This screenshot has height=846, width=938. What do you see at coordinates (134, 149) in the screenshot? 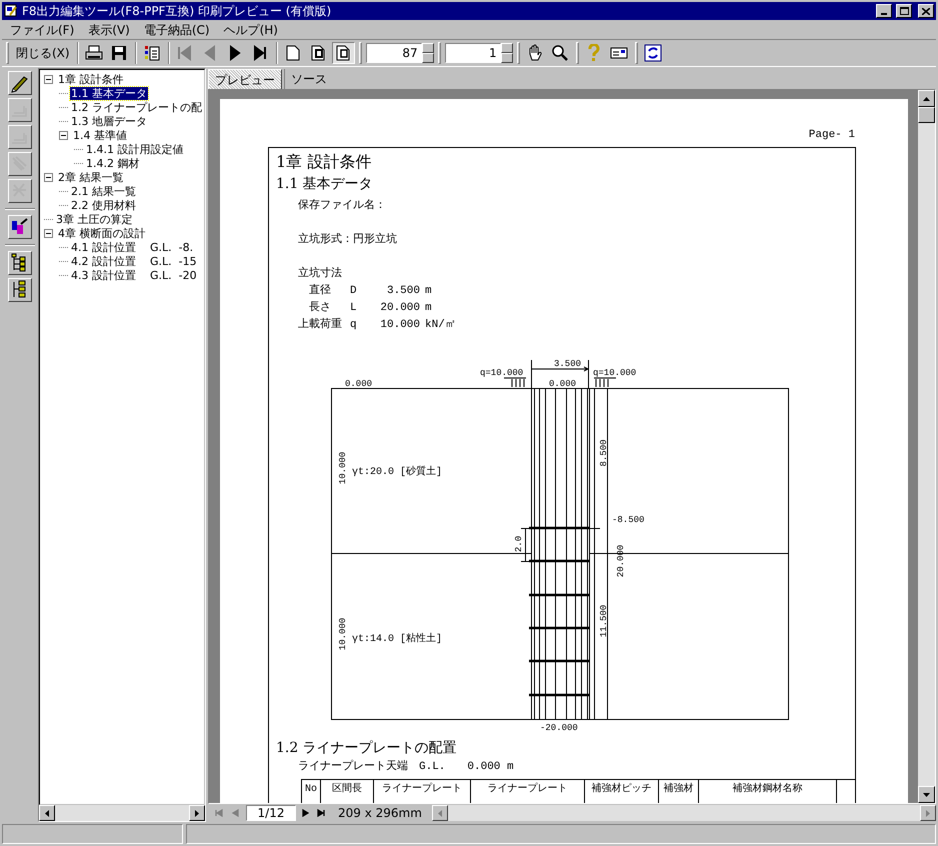
I see `tree-item: 1.4.1 設計用設定値` at bounding box center [134, 149].